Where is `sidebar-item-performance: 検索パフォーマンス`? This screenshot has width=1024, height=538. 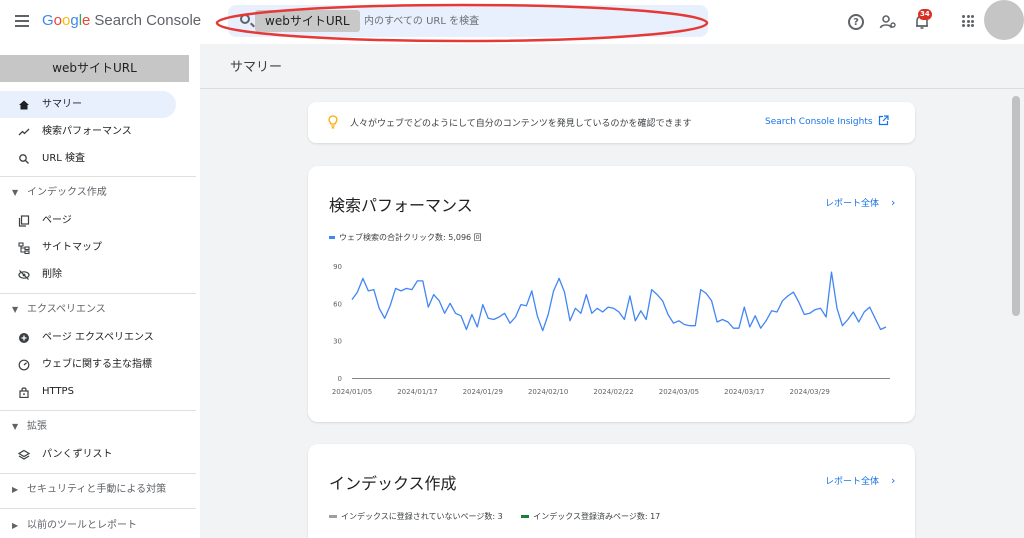 sidebar-item-performance: 検索パフォーマンス is located at coordinates (88, 131).